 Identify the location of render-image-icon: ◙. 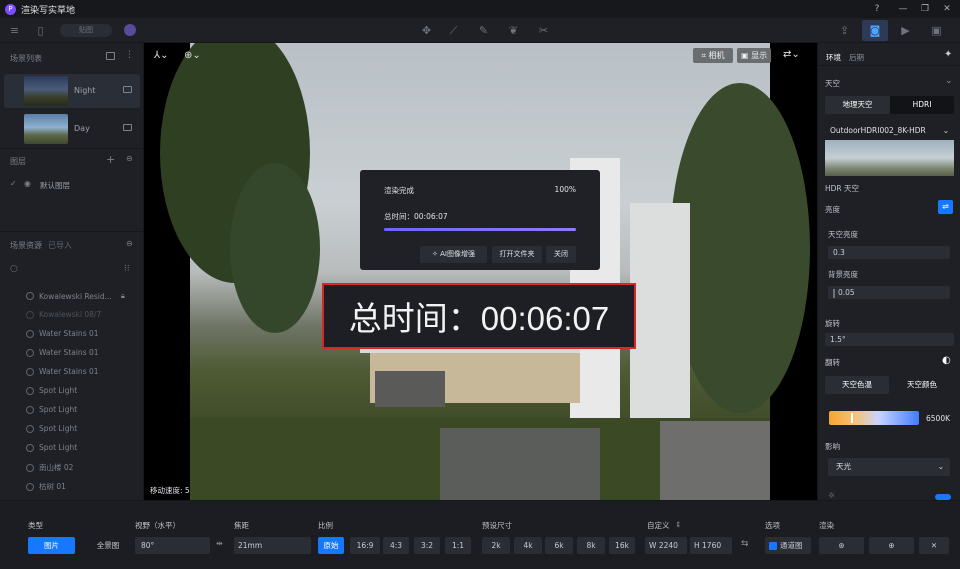
(875, 30).